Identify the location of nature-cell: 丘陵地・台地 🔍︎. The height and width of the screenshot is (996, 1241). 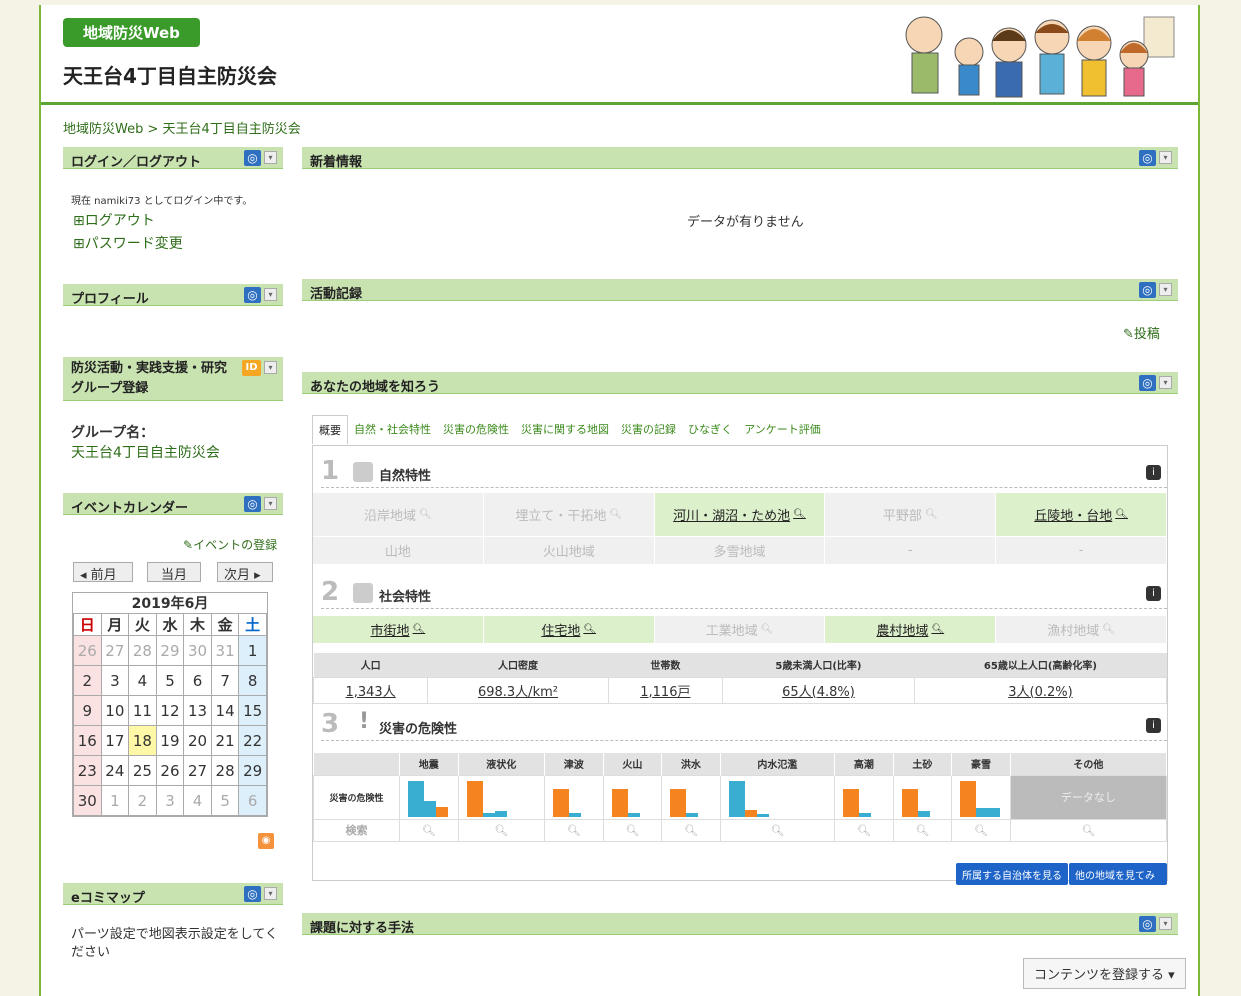
(1081, 515).